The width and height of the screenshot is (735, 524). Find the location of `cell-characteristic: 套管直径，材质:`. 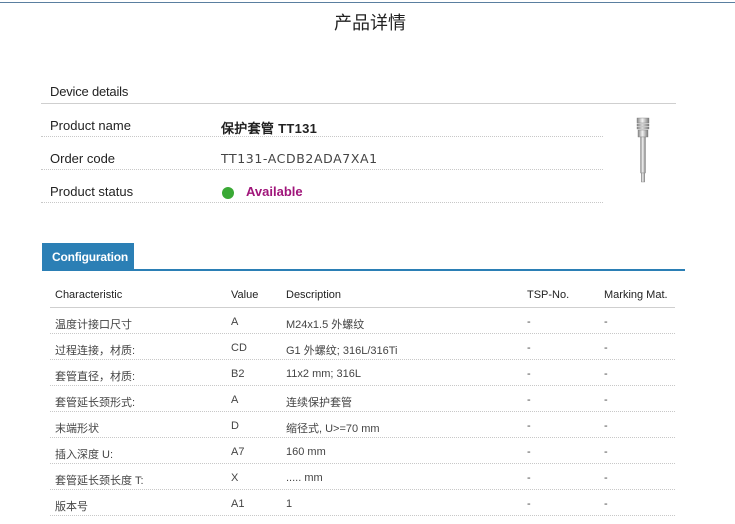

cell-characteristic: 套管直径，材质: is located at coordinates (95, 377).